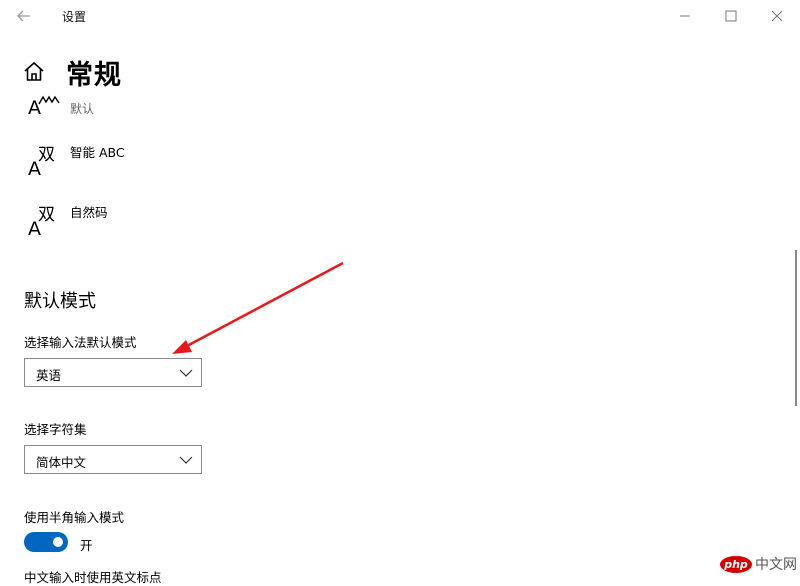  I want to click on charset-dropdown: 简体中文, so click(113, 459).